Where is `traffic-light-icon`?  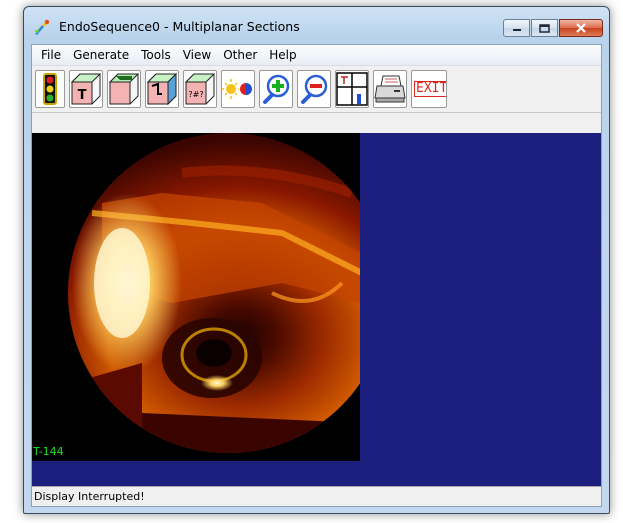
traffic-light-icon is located at coordinates (50, 89).